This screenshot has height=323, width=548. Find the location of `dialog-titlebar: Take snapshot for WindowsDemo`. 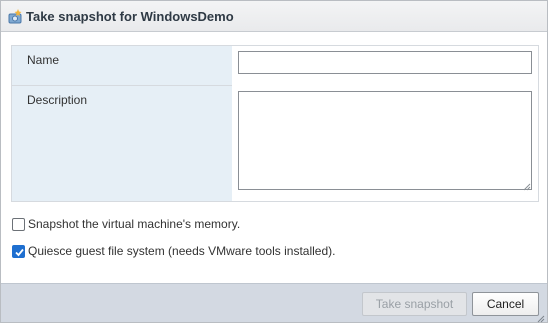

dialog-titlebar: Take snapshot for WindowsDemo is located at coordinates (274, 16).